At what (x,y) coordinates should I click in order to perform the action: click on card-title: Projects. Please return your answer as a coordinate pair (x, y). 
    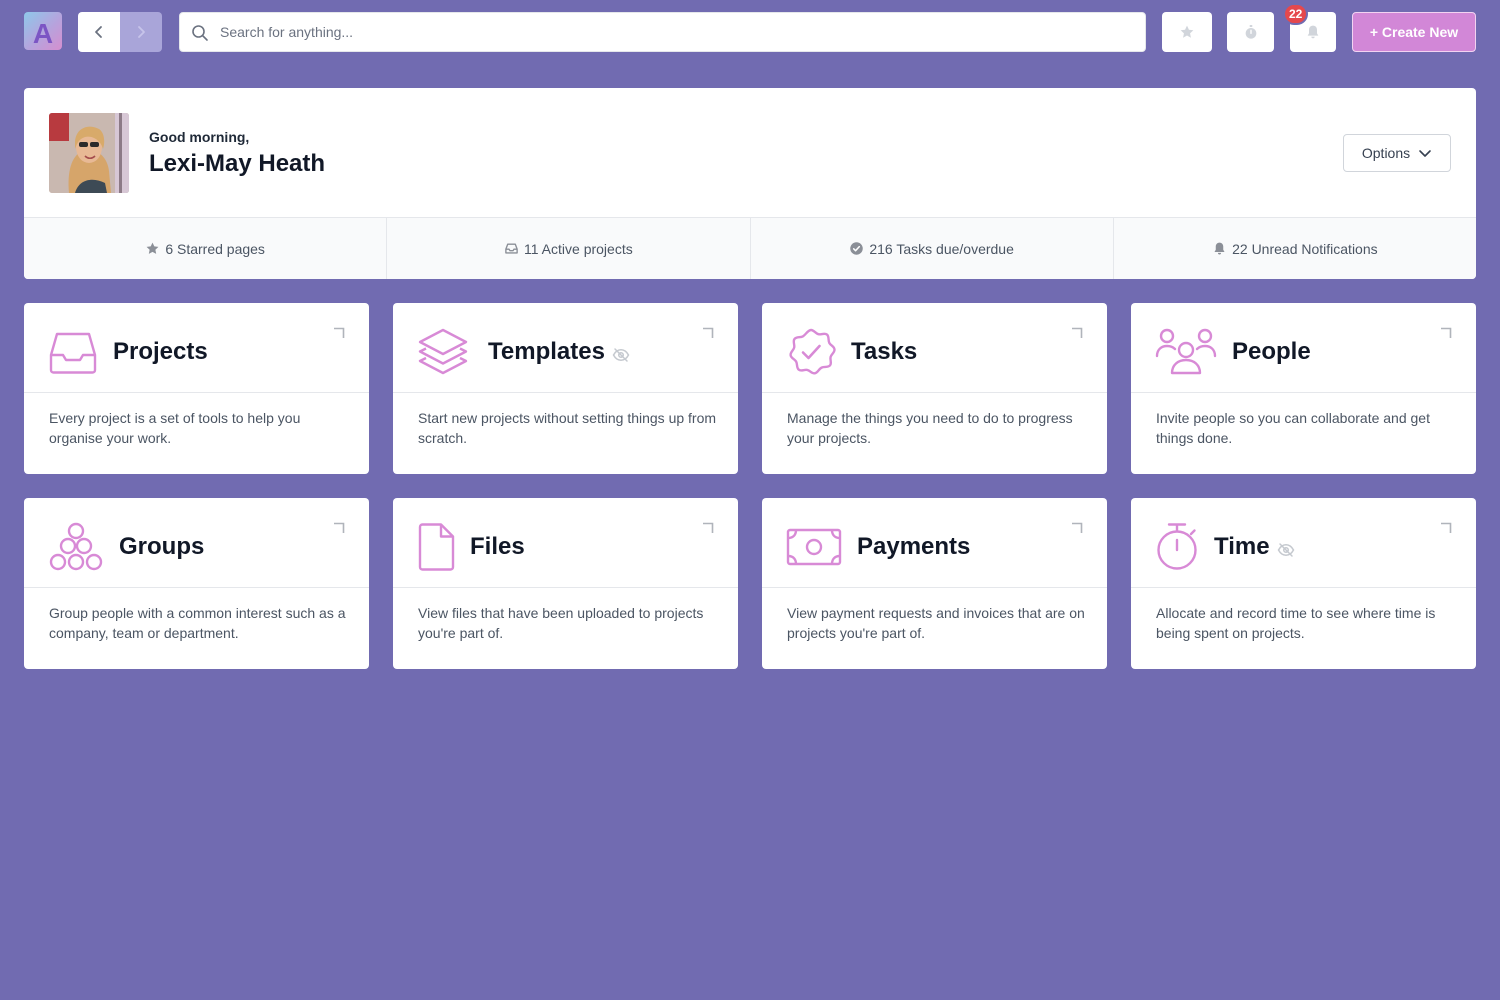
    Looking at the image, I should click on (160, 351).